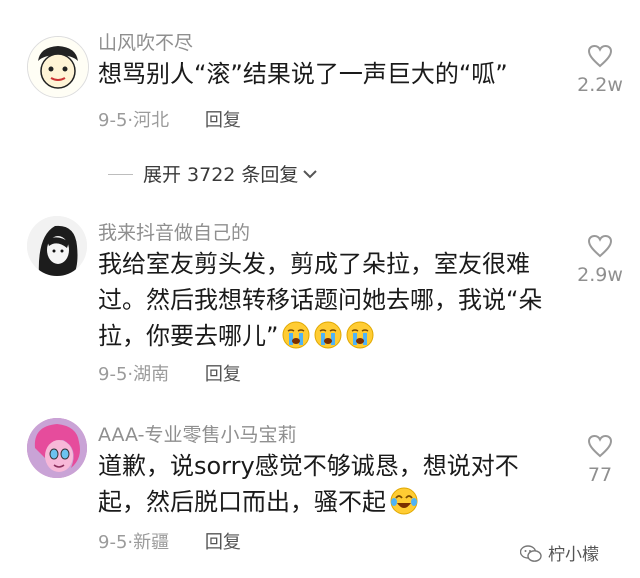 The height and width of the screenshot is (578, 640). I want to click on expand-replies-button: 展开 3722 条回复, so click(213, 173).